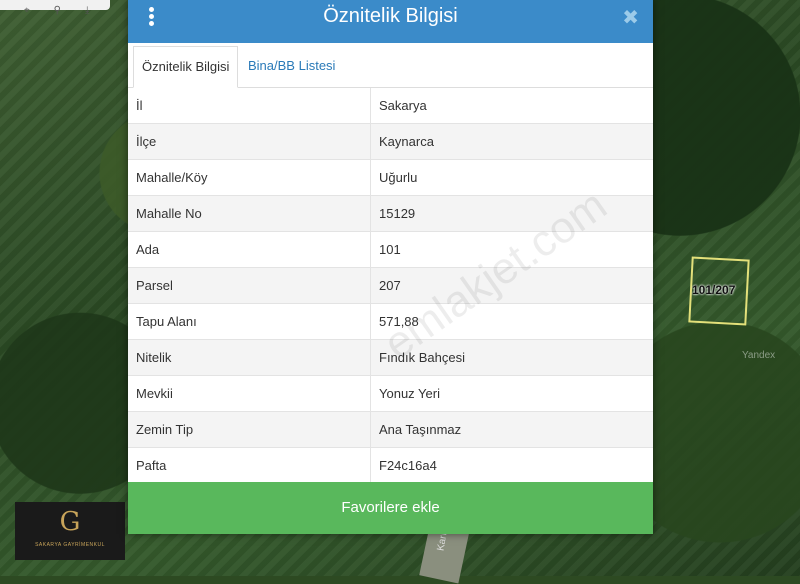 This screenshot has width=800, height=584. I want to click on parcel-label: 101/207, so click(714, 290).